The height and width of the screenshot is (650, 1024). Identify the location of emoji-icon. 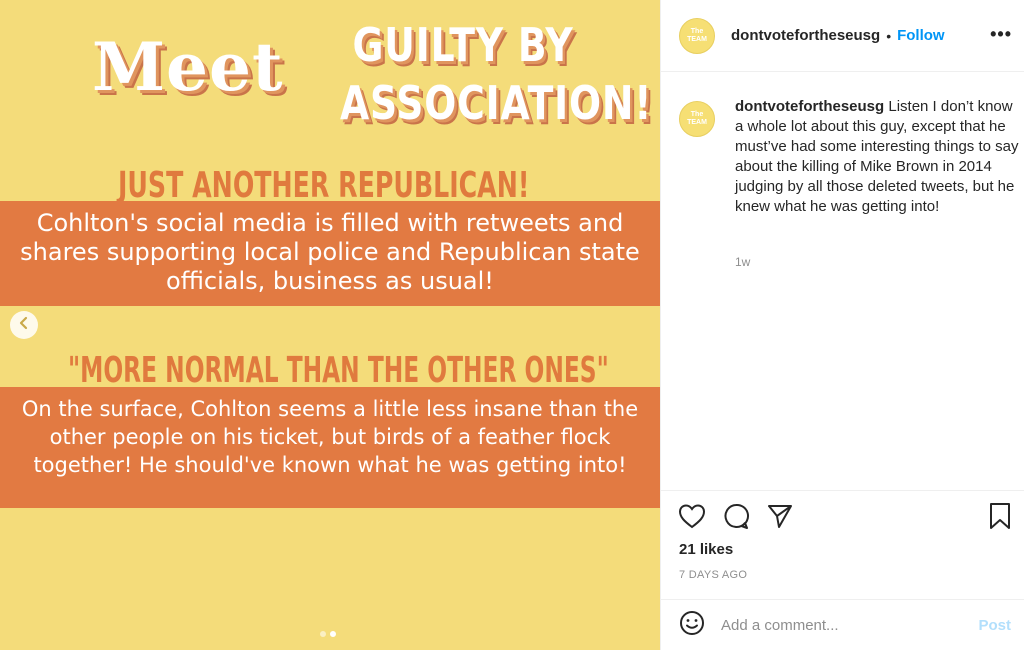
(692, 625).